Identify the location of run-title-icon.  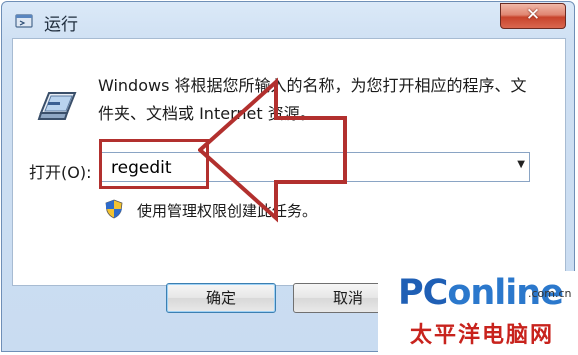
(24, 21).